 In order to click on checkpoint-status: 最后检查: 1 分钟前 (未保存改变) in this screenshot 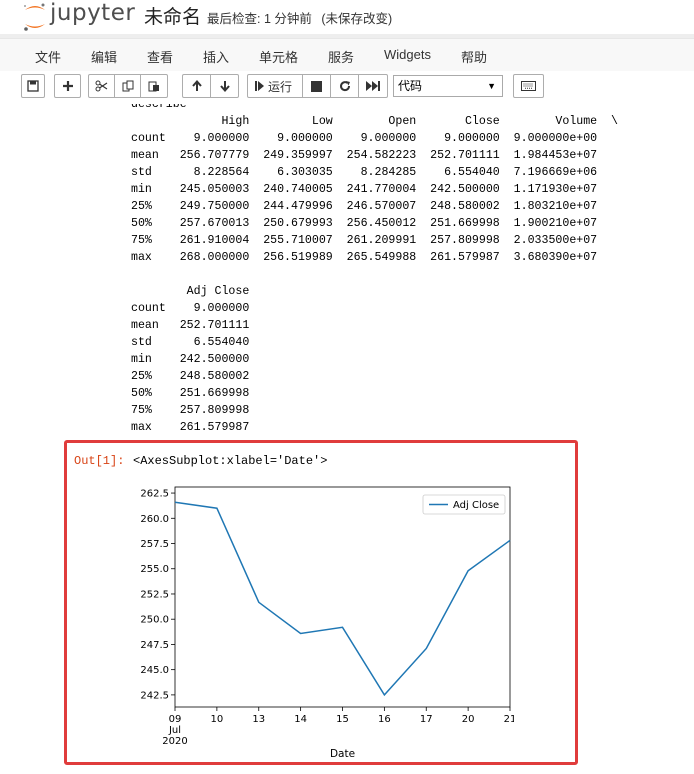, I will do `click(302, 17)`.